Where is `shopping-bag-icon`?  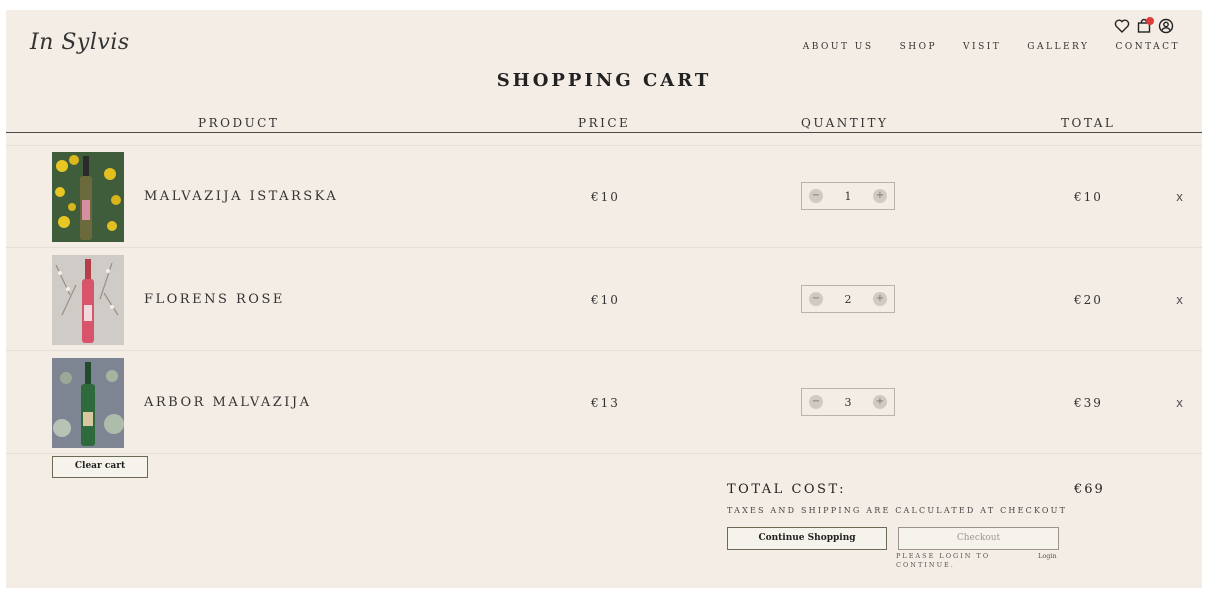 shopping-bag-icon is located at coordinates (1145, 25).